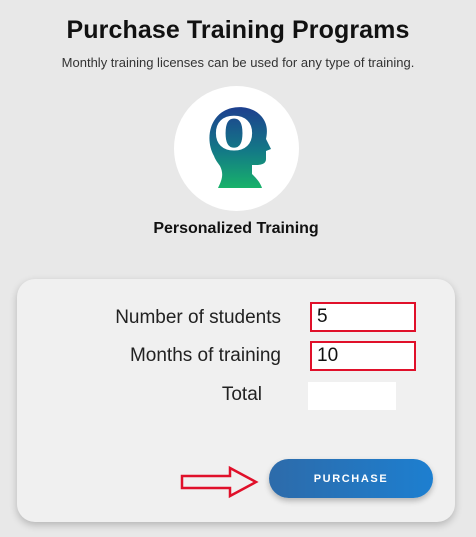 This screenshot has width=476, height=537. Describe the element at coordinates (363, 356) in the screenshot. I see `months-input` at that location.